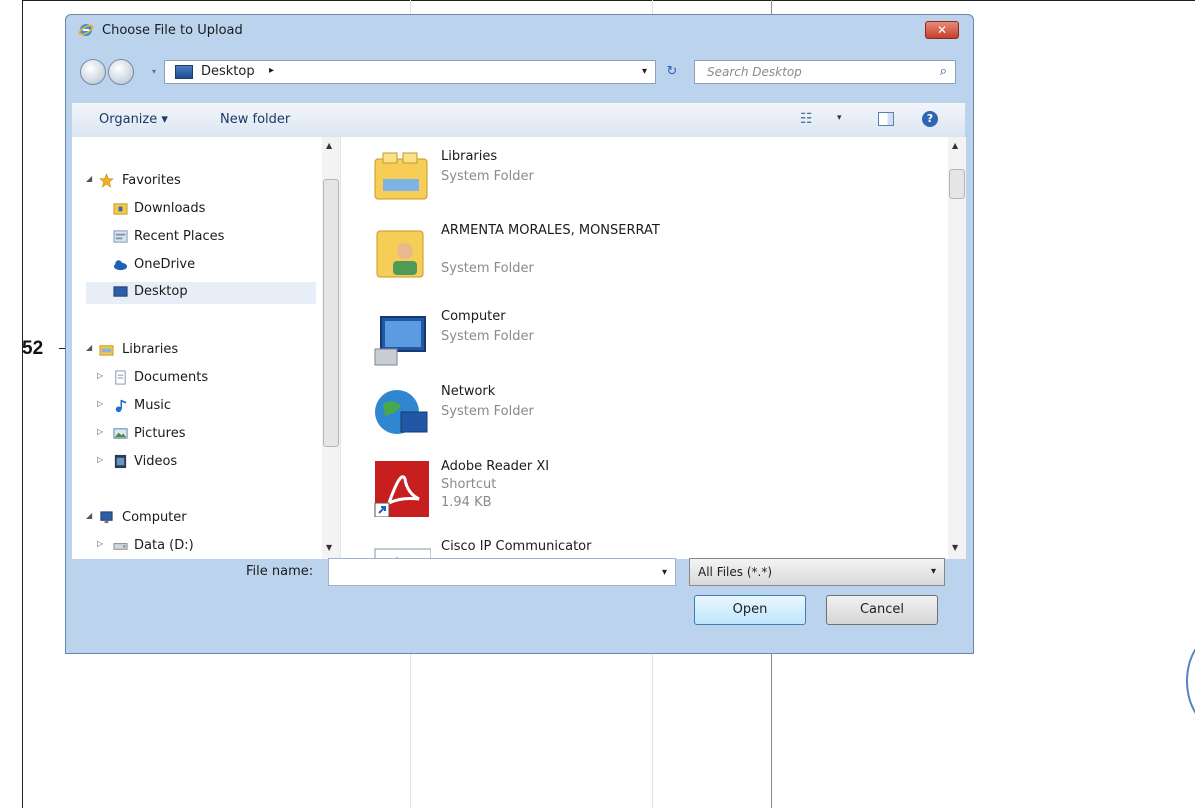  I want to click on libraries-icon, so click(106, 350).